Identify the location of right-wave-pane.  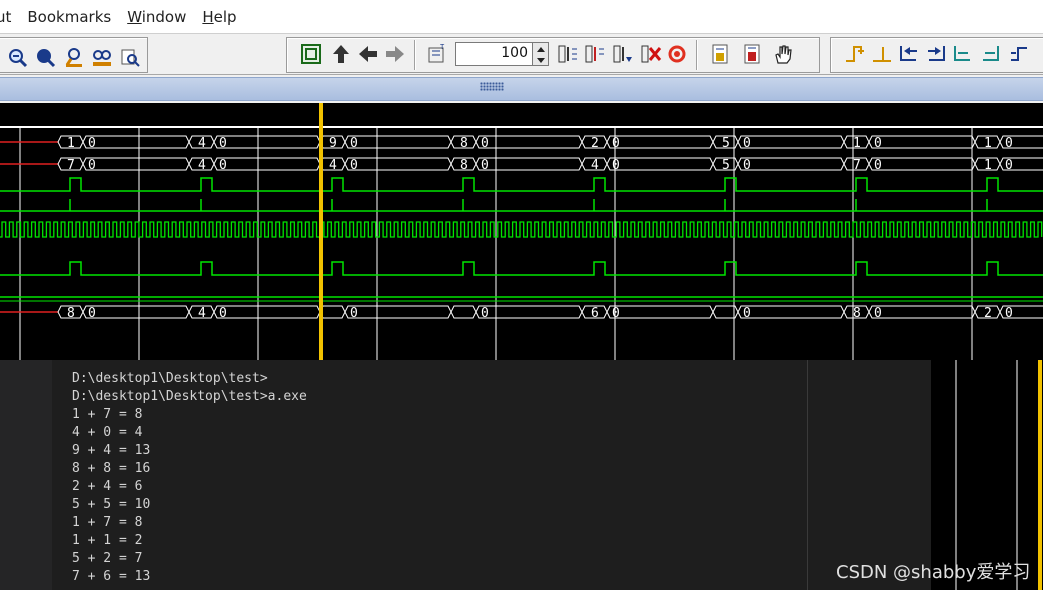
(987, 475).